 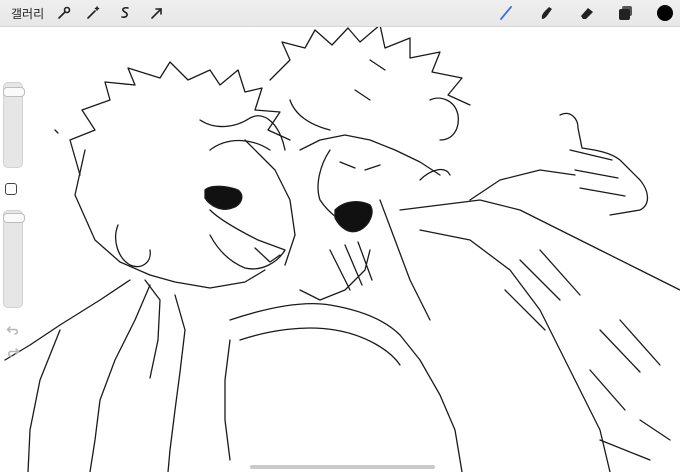 I want to click on opacity-handle, so click(x=14, y=218).